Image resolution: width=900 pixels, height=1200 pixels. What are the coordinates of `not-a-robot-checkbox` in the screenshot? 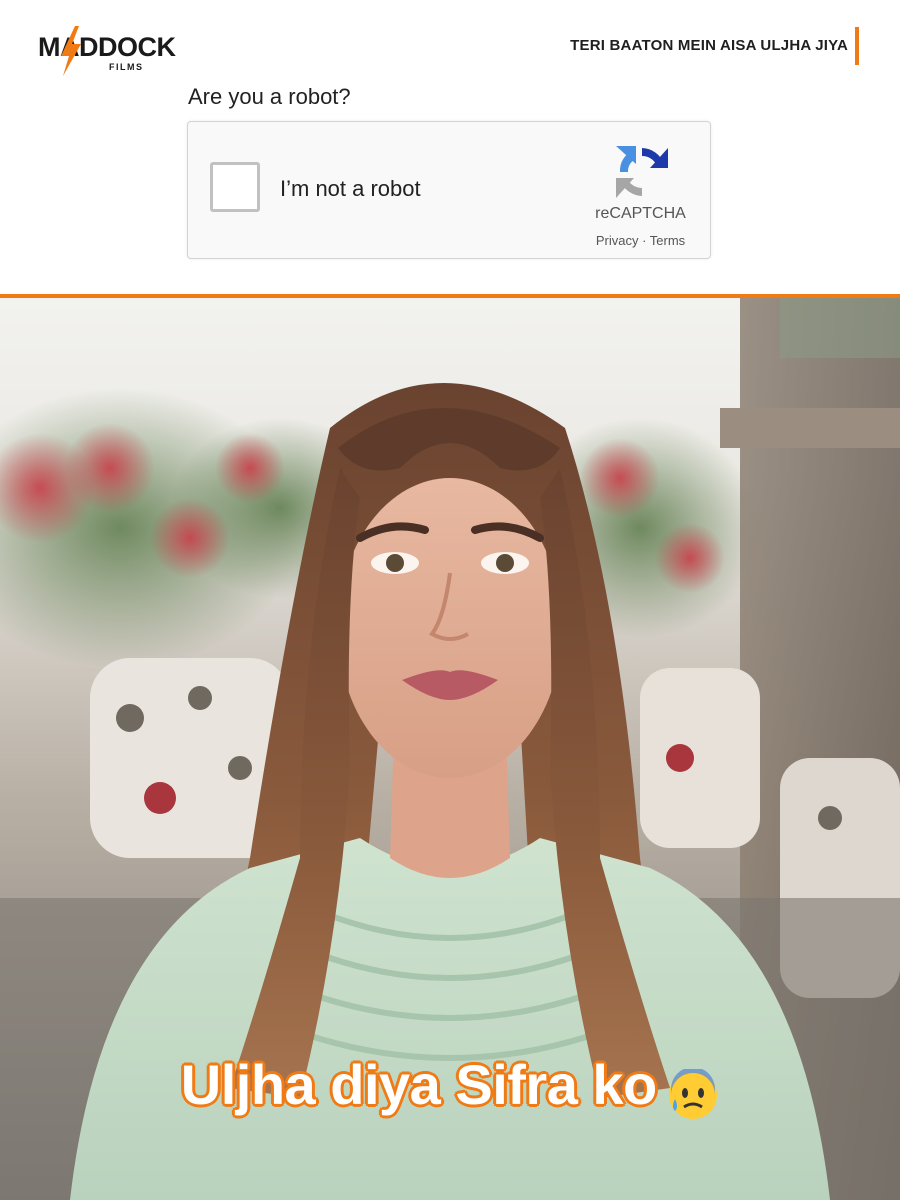 It's located at (235, 187).